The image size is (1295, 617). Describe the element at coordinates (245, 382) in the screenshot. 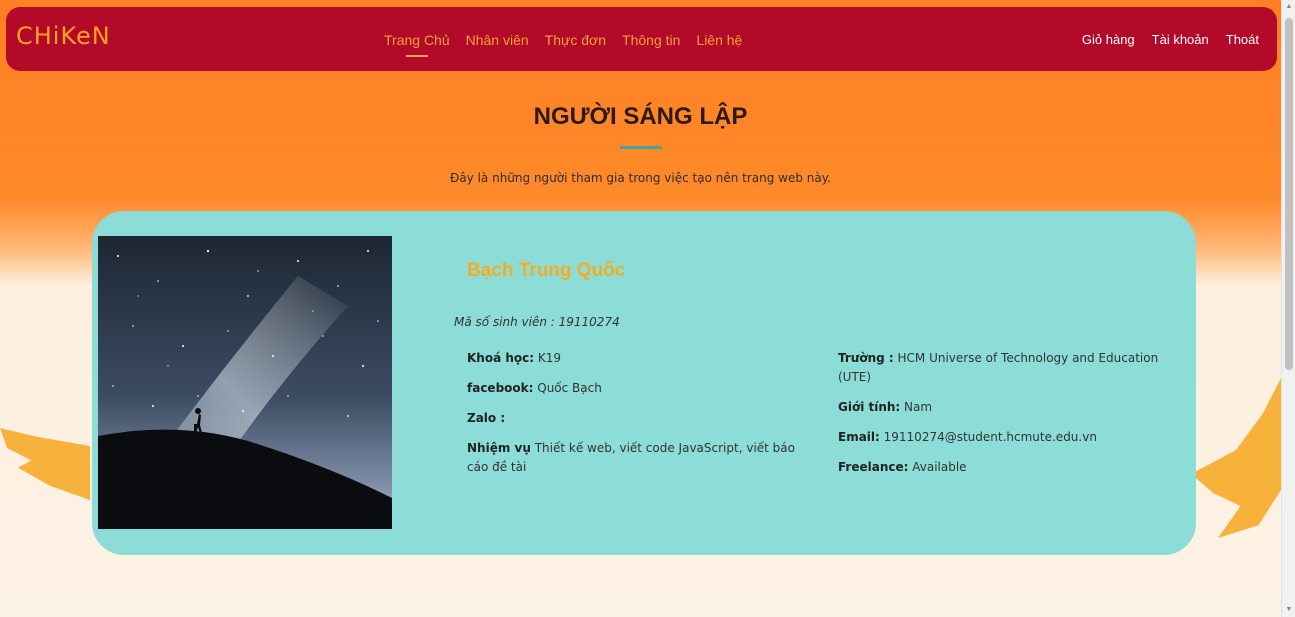

I see `member-photo` at that location.